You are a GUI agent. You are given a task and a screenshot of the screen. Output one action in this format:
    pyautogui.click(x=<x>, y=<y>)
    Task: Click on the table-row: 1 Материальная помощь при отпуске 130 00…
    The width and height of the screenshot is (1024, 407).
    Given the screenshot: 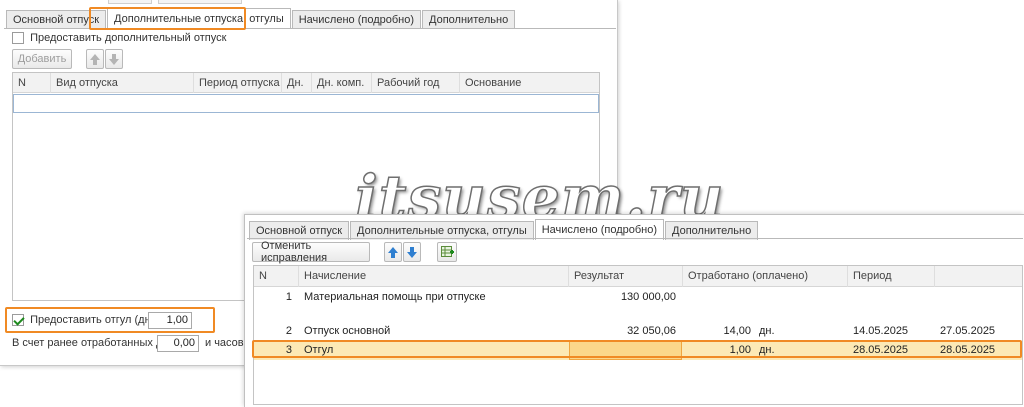 What is the action you would take?
    pyautogui.click(x=638, y=297)
    